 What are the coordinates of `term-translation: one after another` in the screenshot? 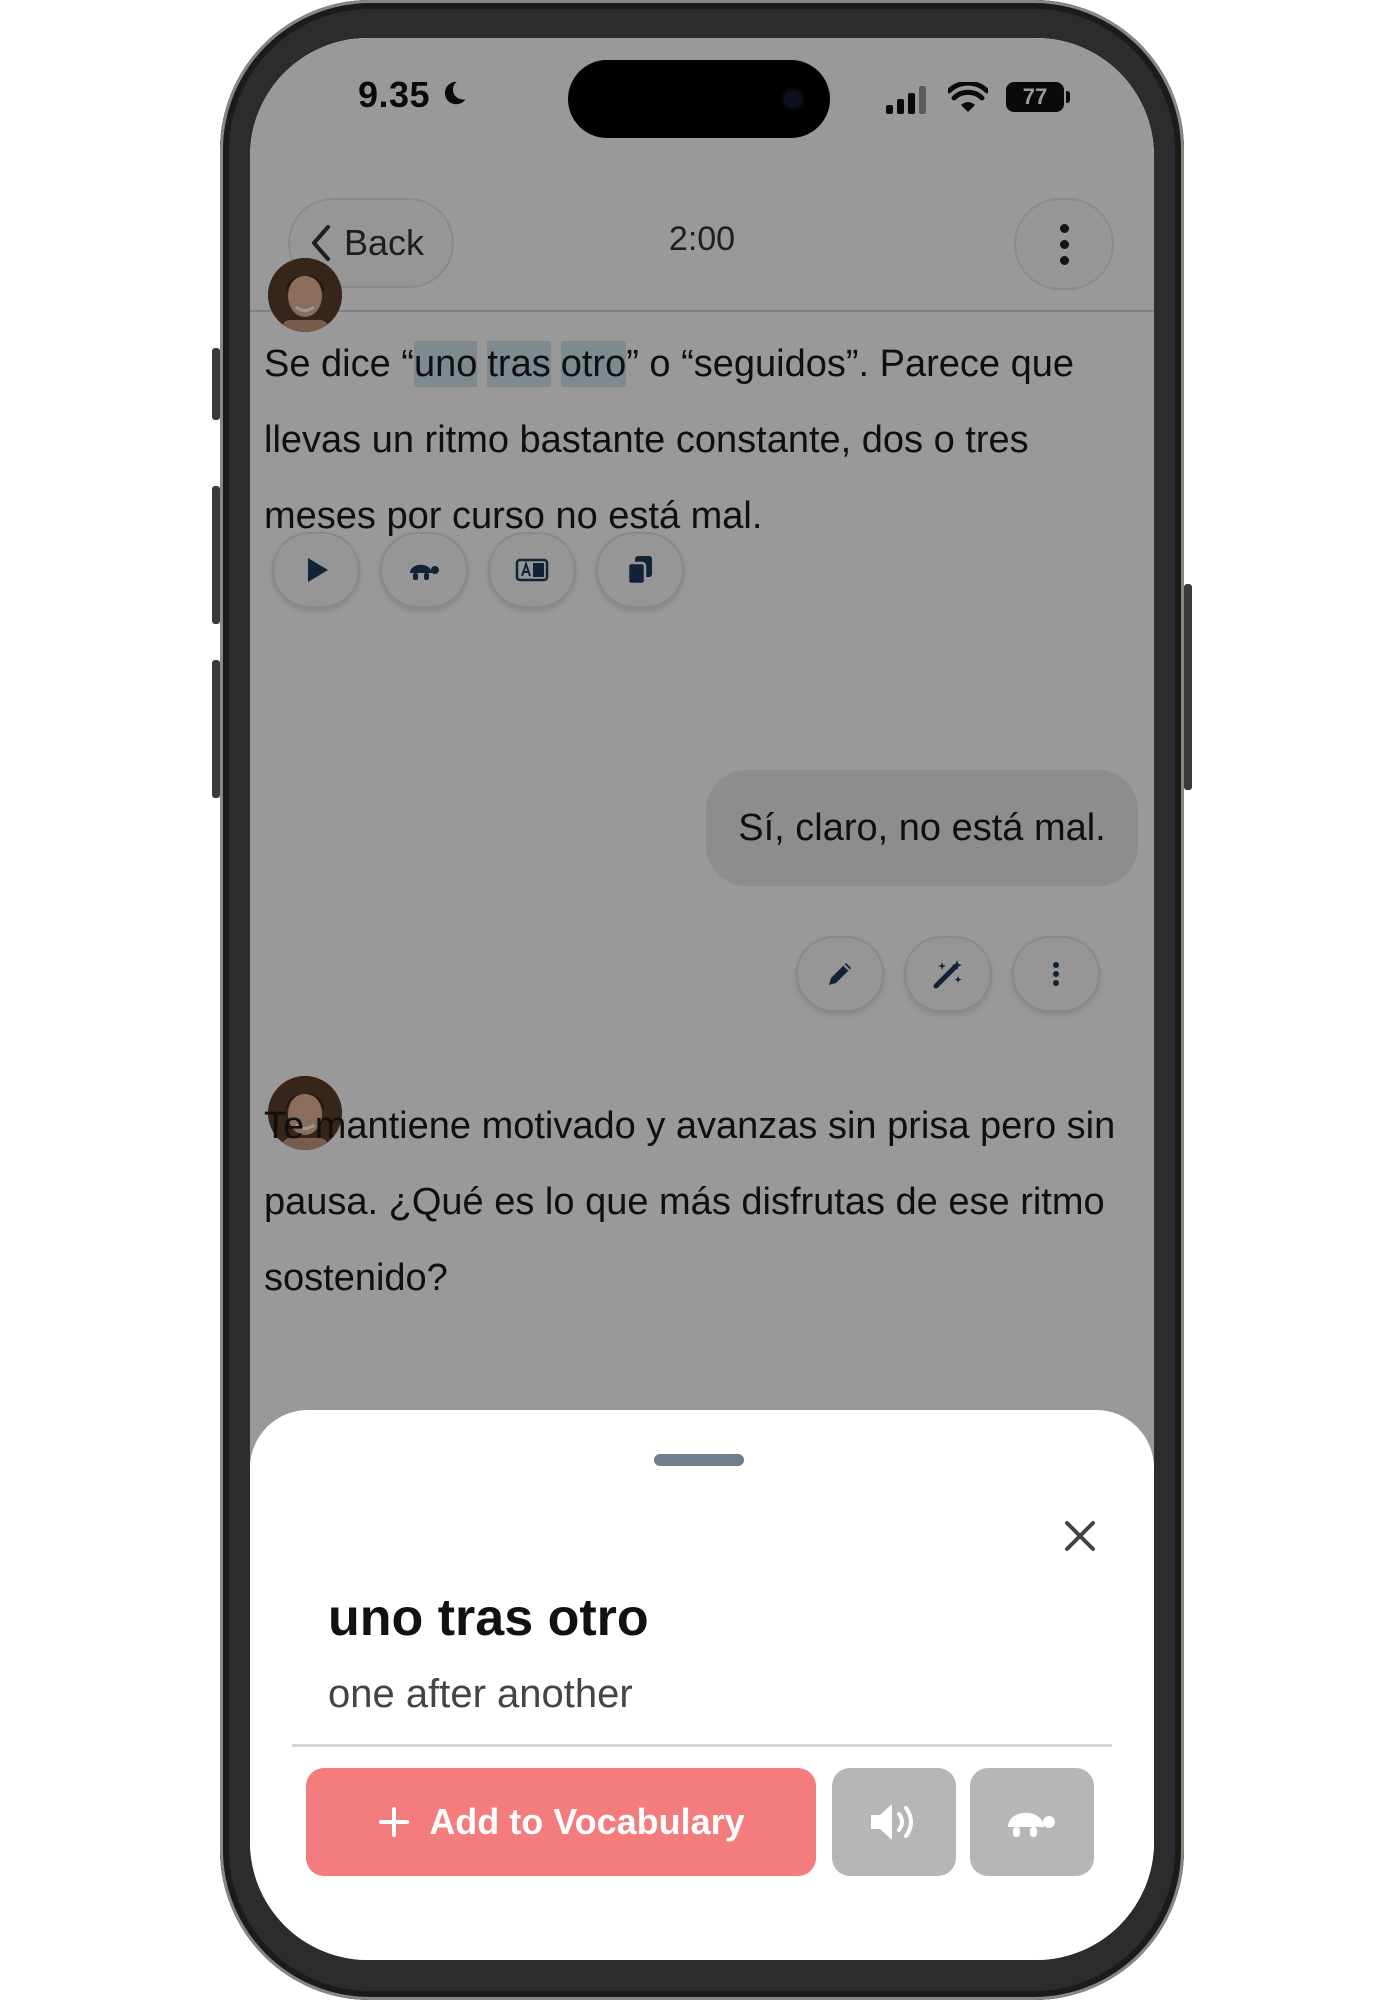 It's located at (480, 1694).